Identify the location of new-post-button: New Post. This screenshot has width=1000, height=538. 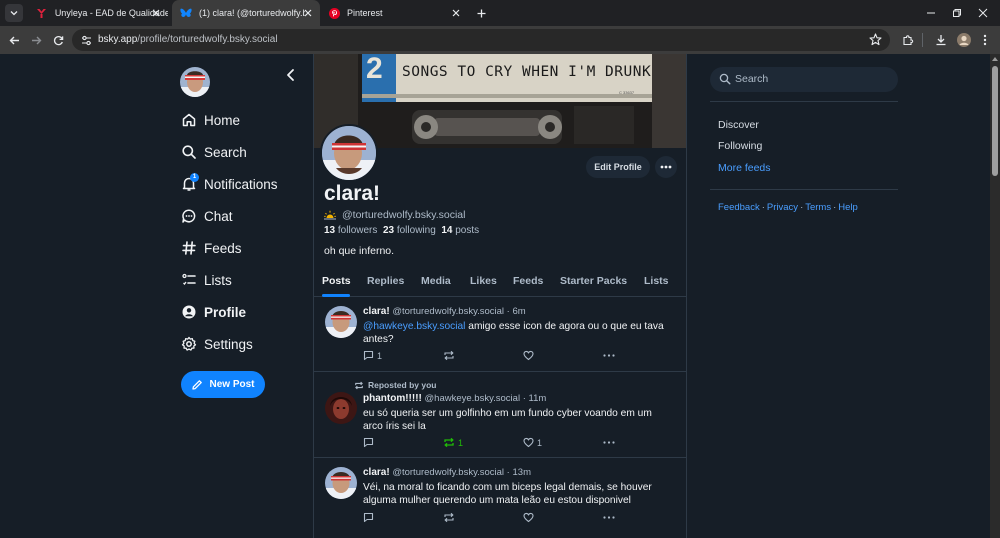
(223, 384).